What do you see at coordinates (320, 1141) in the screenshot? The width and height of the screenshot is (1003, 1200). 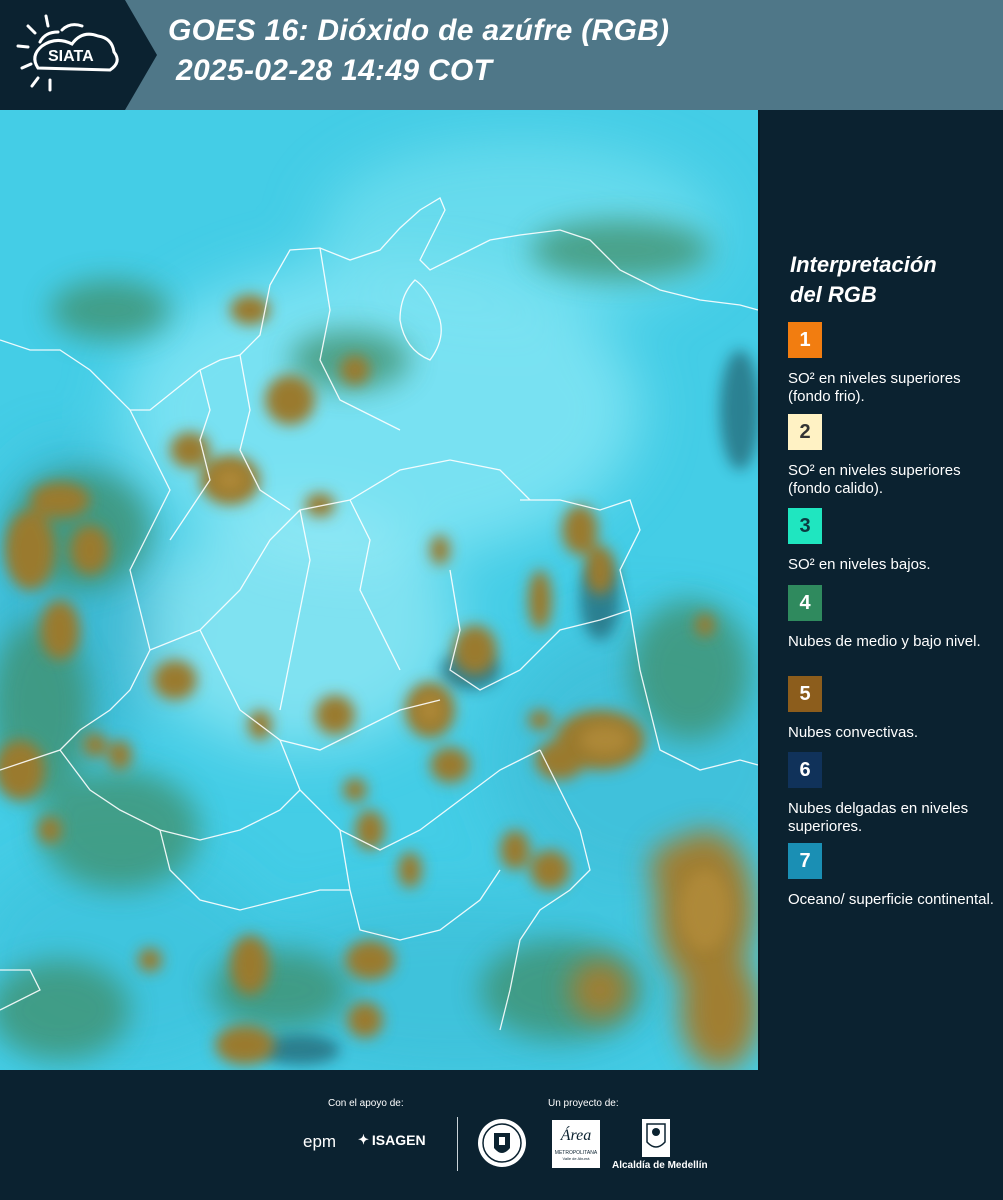 I see `epm-logo: epm` at bounding box center [320, 1141].